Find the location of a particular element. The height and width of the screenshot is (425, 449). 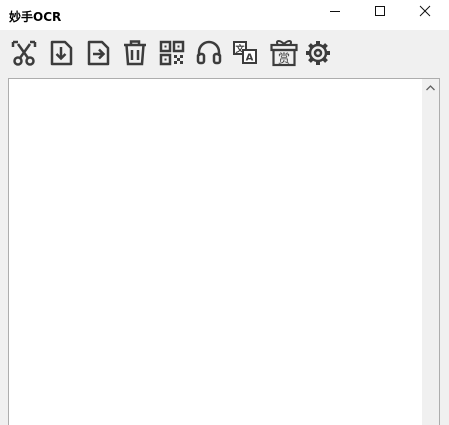

file-export-icon is located at coordinates (98, 53).